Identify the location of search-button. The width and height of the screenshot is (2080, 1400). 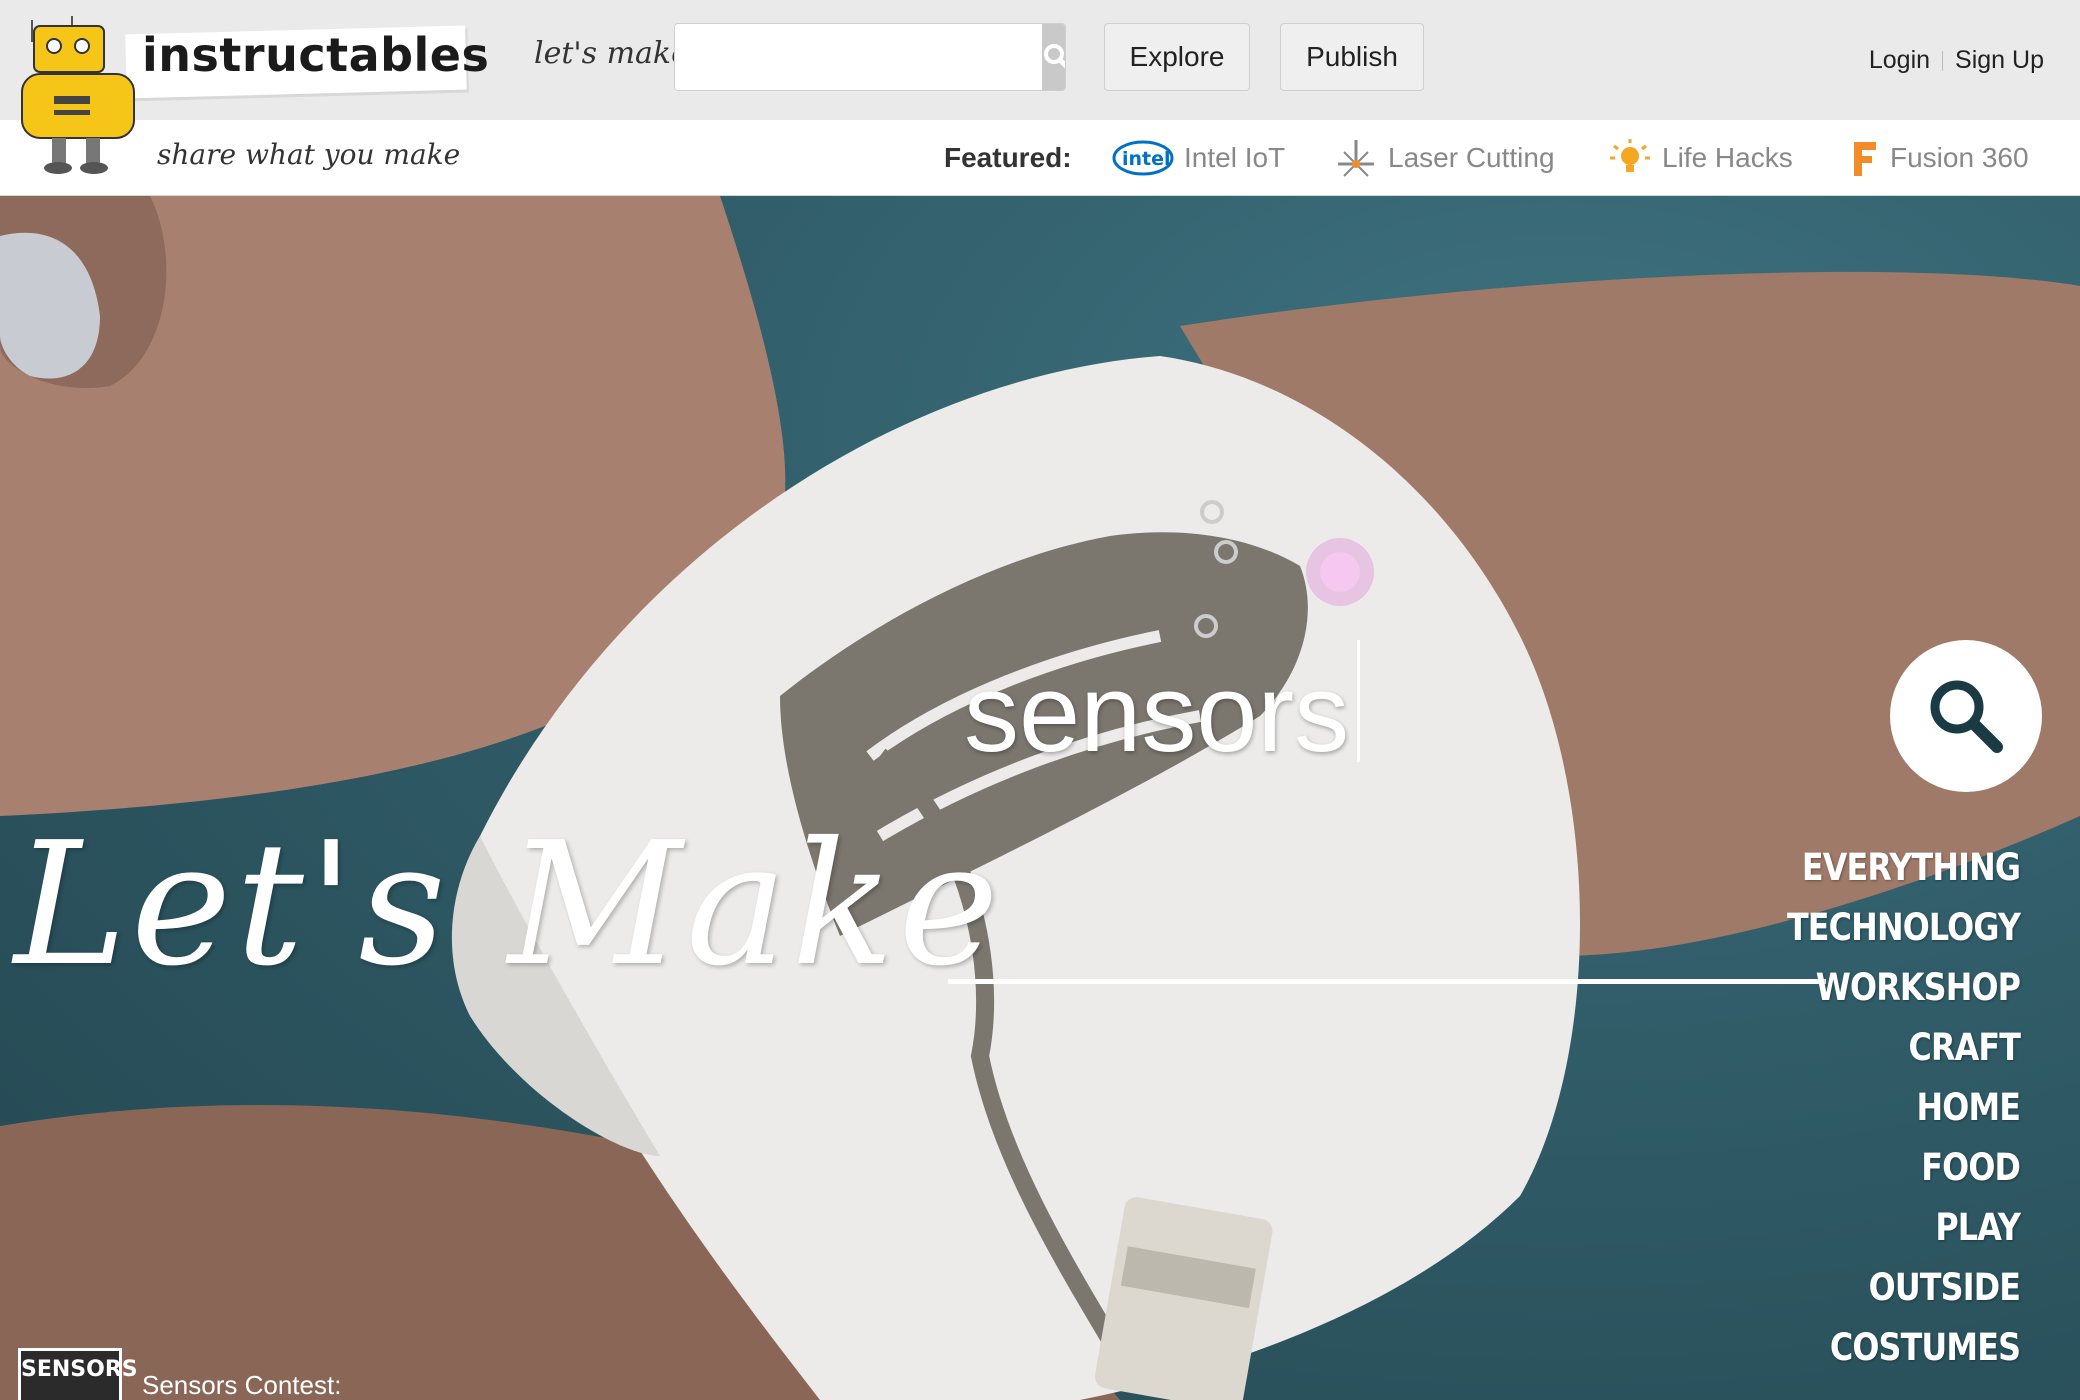
(1053, 57).